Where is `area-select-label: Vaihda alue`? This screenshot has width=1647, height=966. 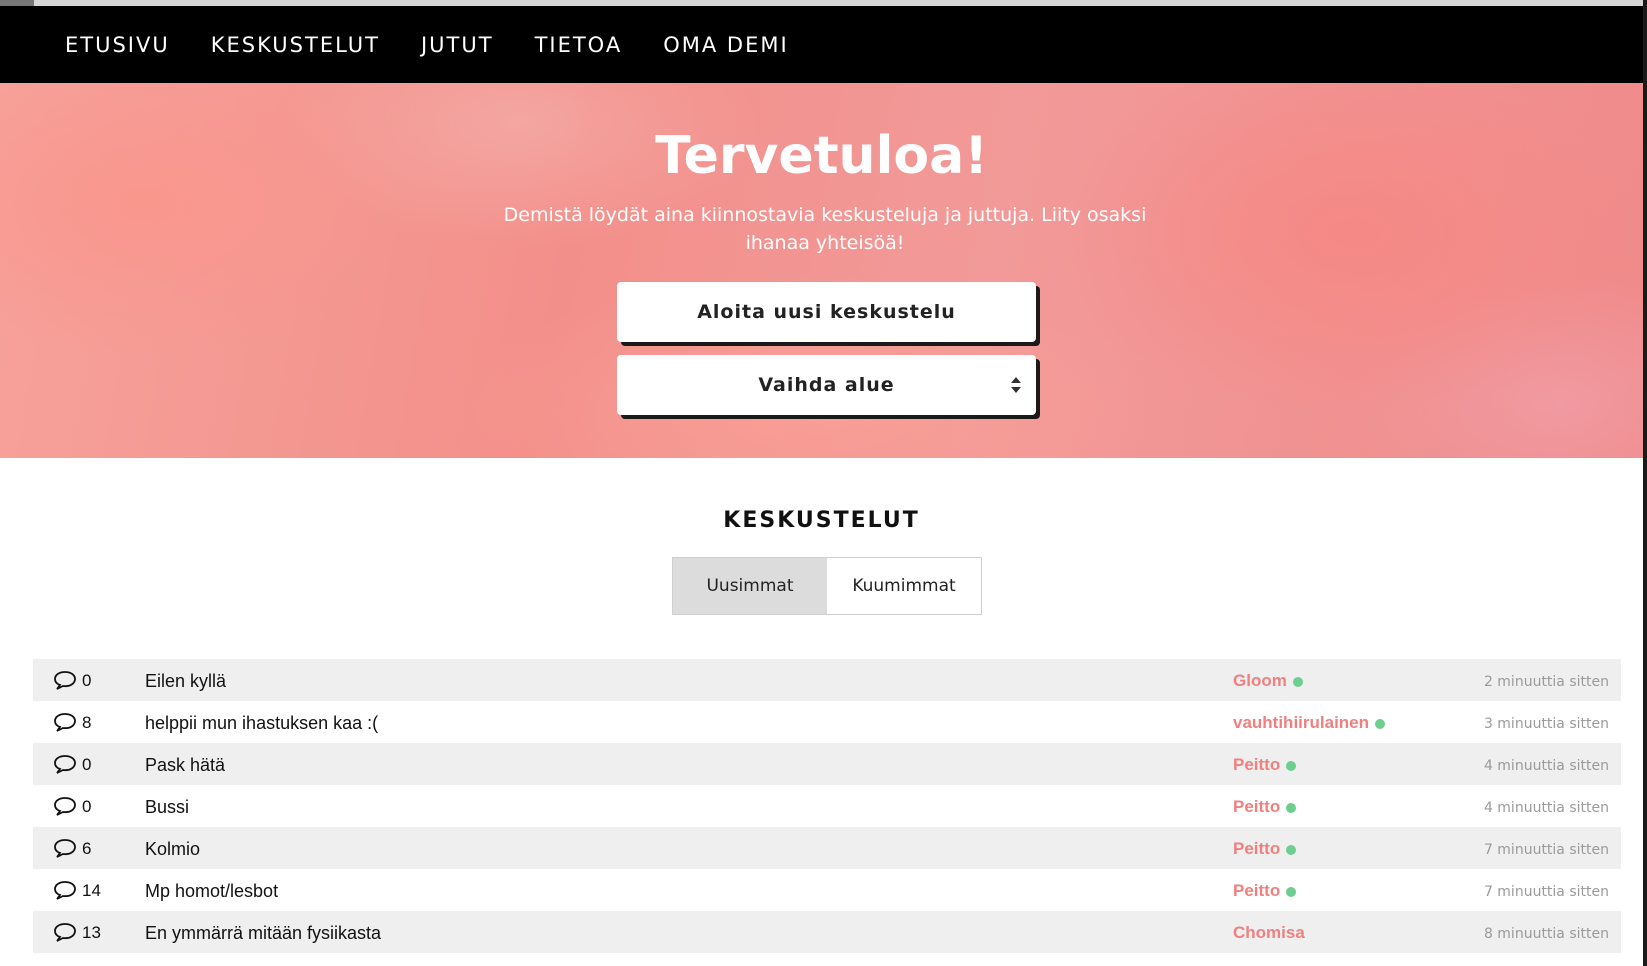
area-select-label: Vaihda alue is located at coordinates (826, 385).